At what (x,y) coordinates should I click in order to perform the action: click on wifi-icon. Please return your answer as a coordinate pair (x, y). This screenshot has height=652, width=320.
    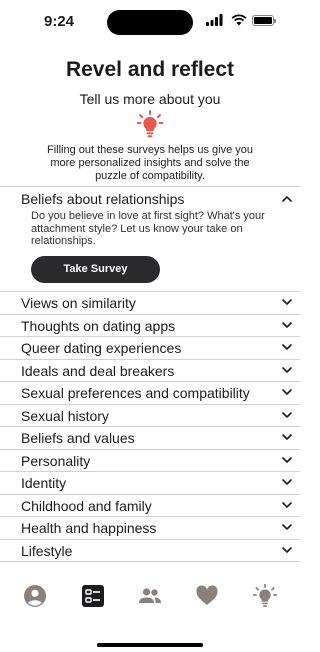
    Looking at the image, I should click on (239, 20).